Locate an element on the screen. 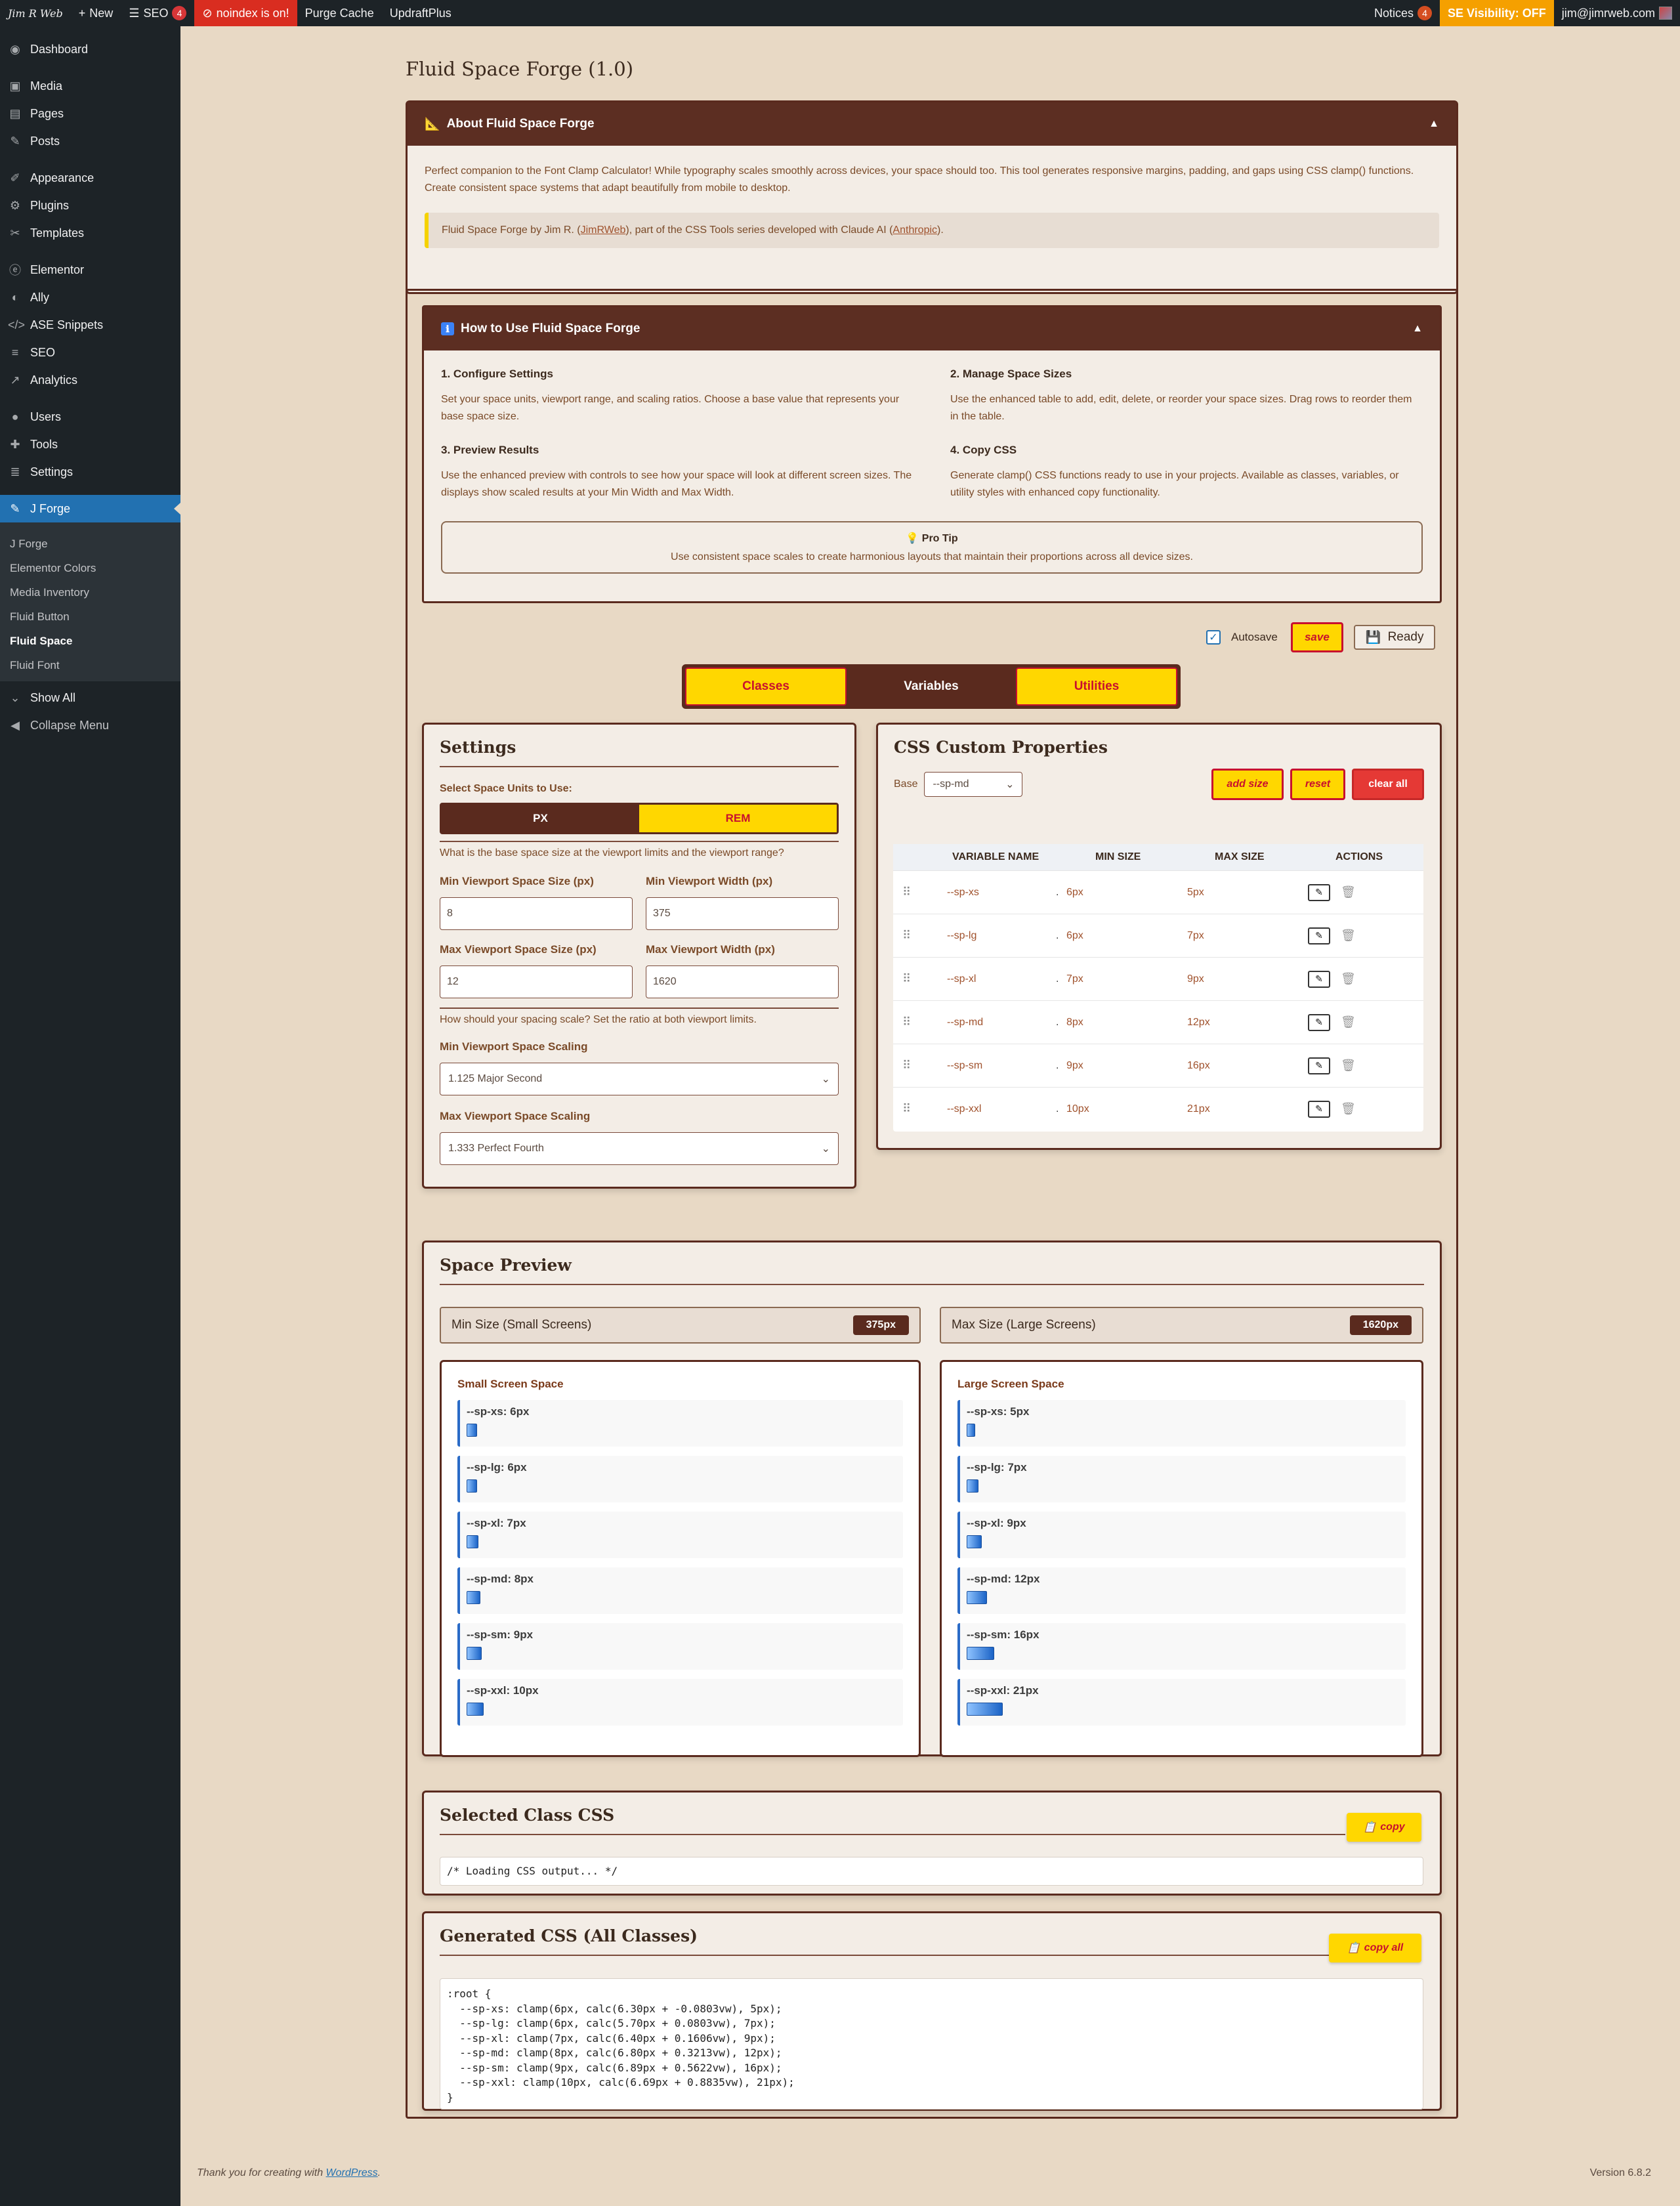 The image size is (1680, 2206). submenu-item-fluid-button: Fluid Button is located at coordinates (90, 617).